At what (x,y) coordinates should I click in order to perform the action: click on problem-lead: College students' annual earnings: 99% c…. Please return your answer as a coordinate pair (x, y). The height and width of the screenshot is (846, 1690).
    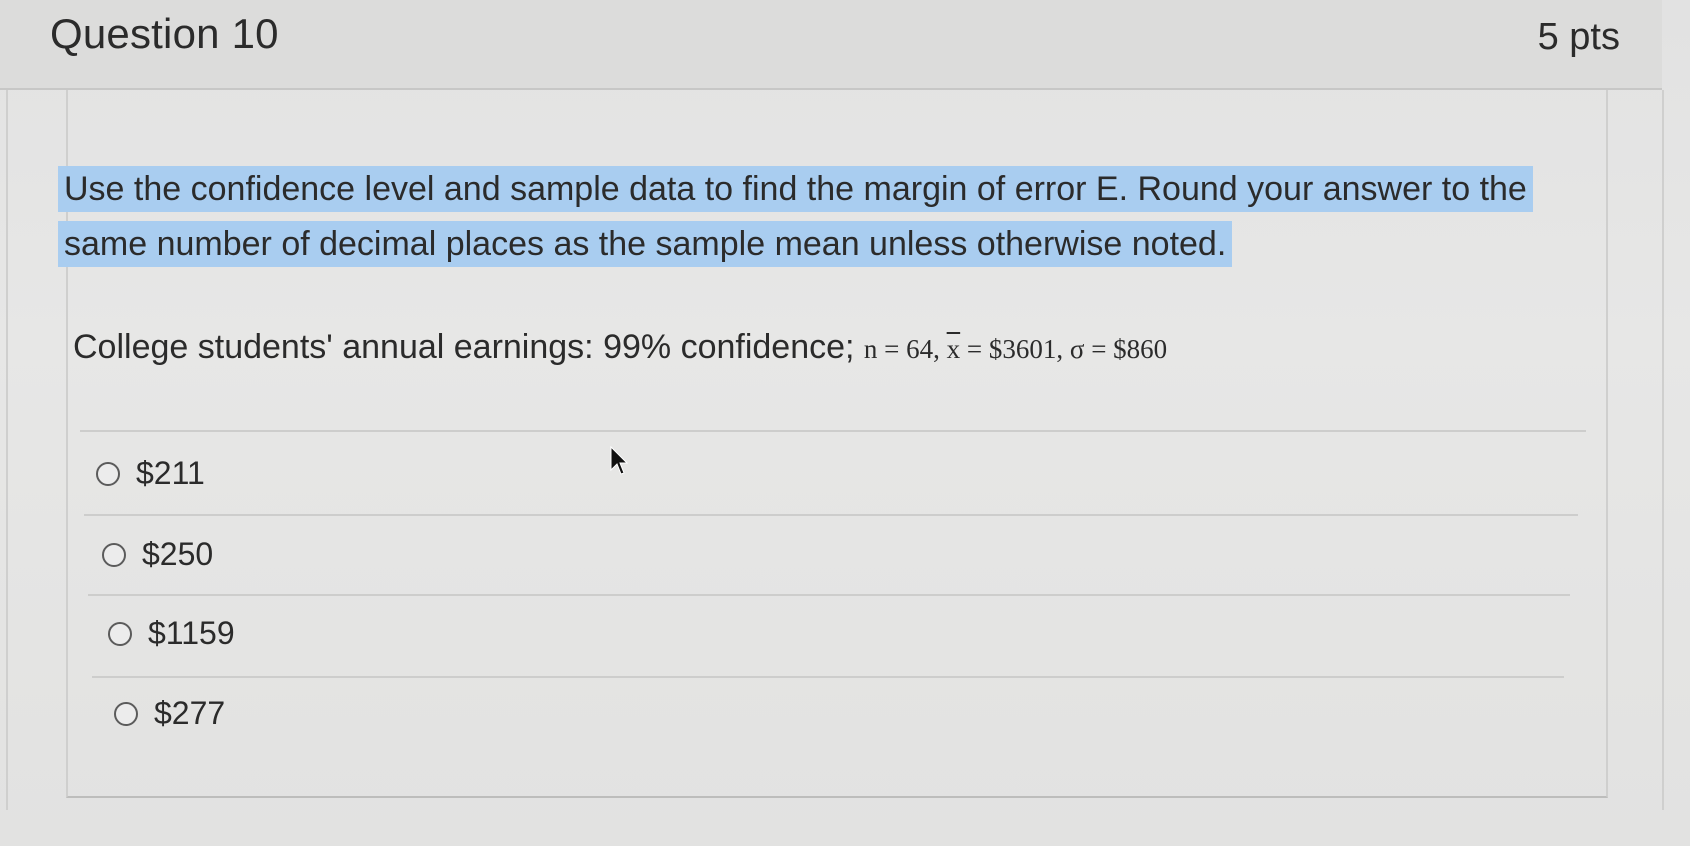
    Looking at the image, I should click on (468, 347).